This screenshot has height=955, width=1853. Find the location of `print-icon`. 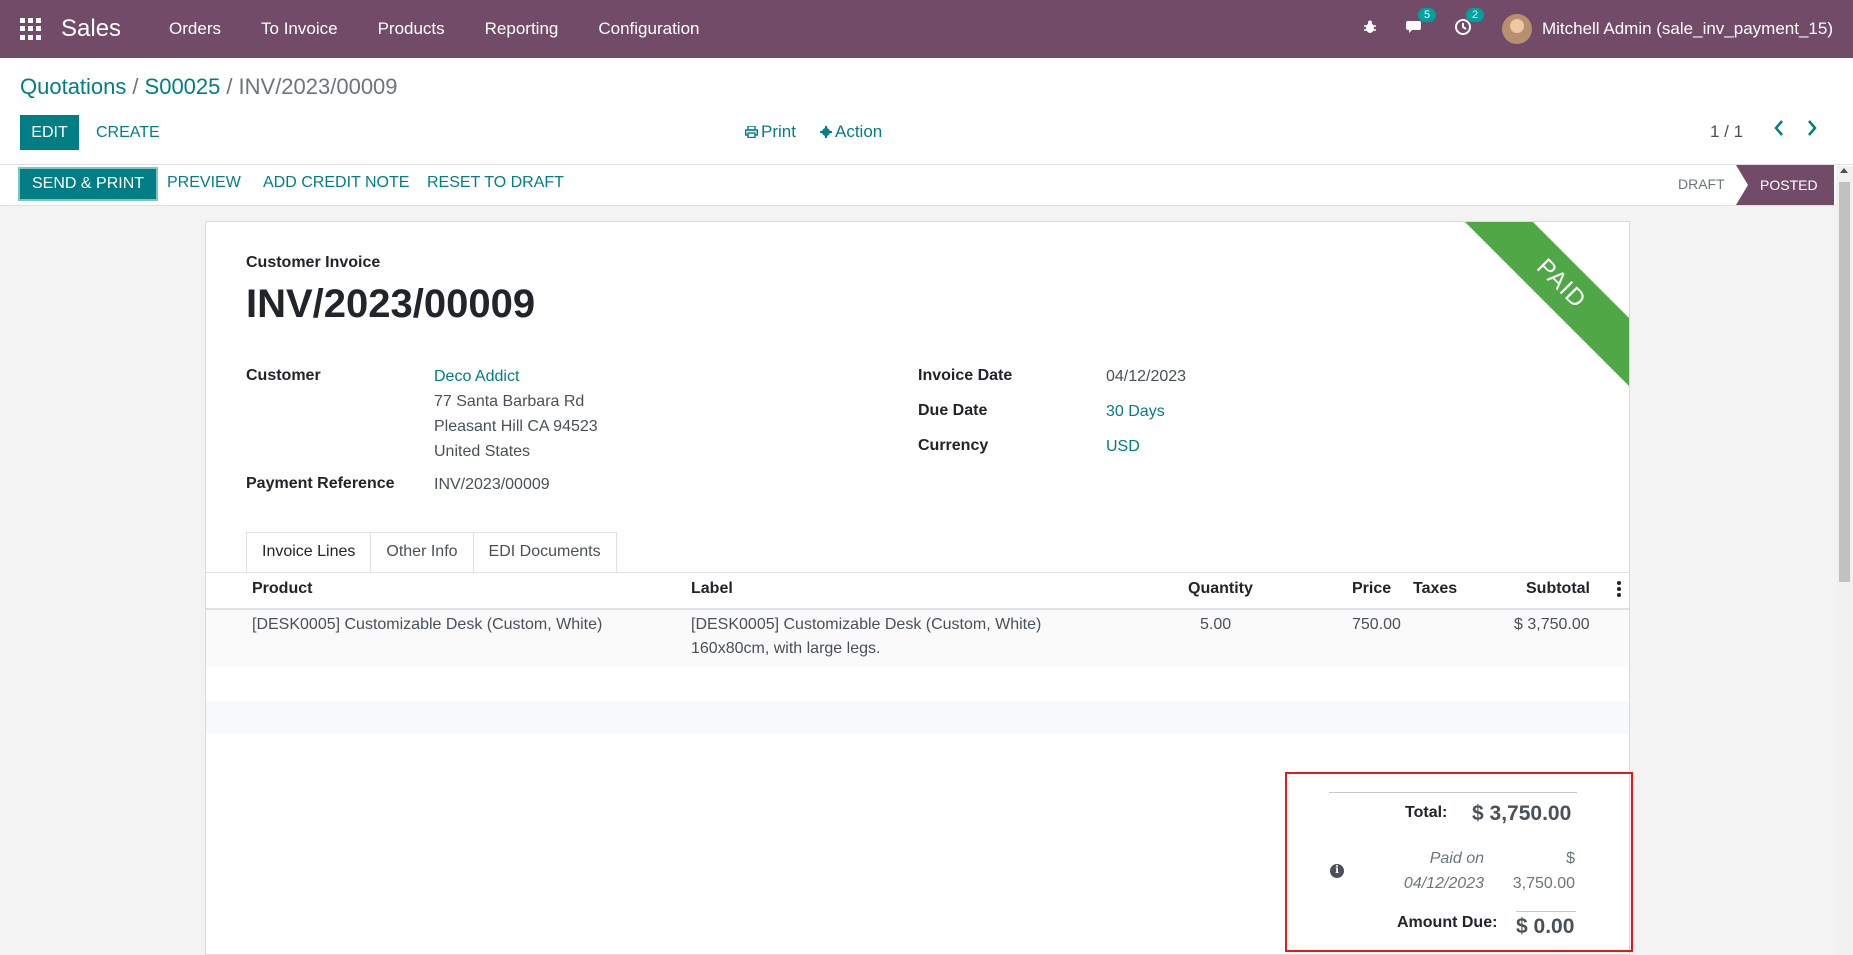

print-icon is located at coordinates (751, 132).